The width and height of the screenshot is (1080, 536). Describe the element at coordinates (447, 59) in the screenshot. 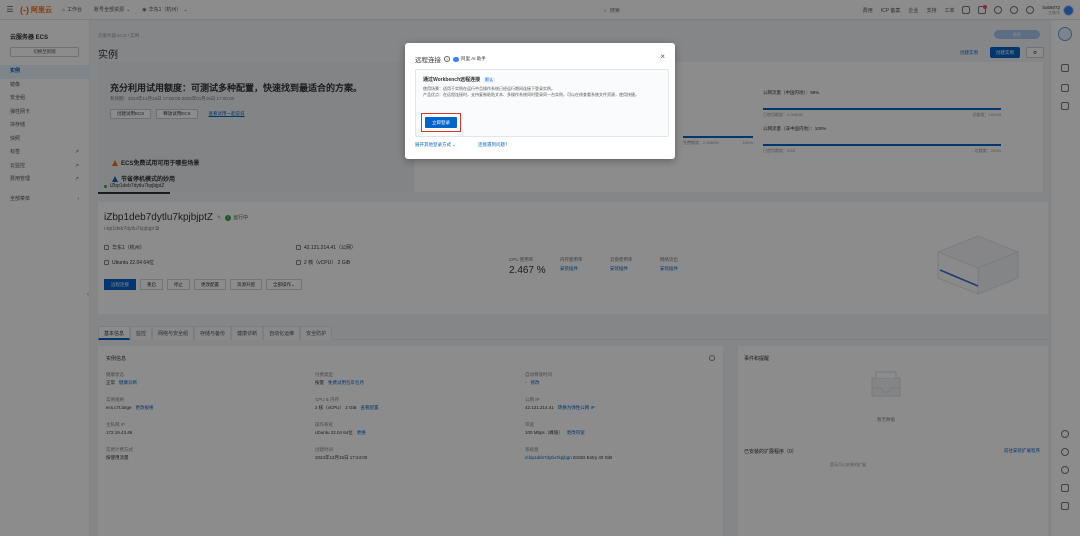

I see `help-icon: ?` at that location.